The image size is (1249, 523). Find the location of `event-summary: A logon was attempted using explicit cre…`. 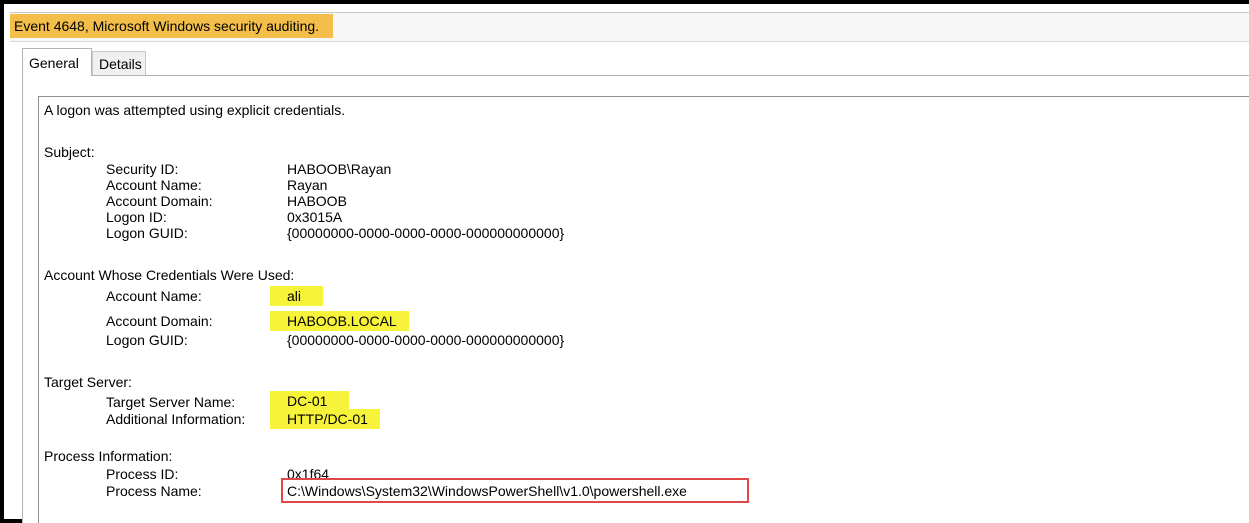

event-summary: A logon was attempted using explicit cre… is located at coordinates (195, 110).